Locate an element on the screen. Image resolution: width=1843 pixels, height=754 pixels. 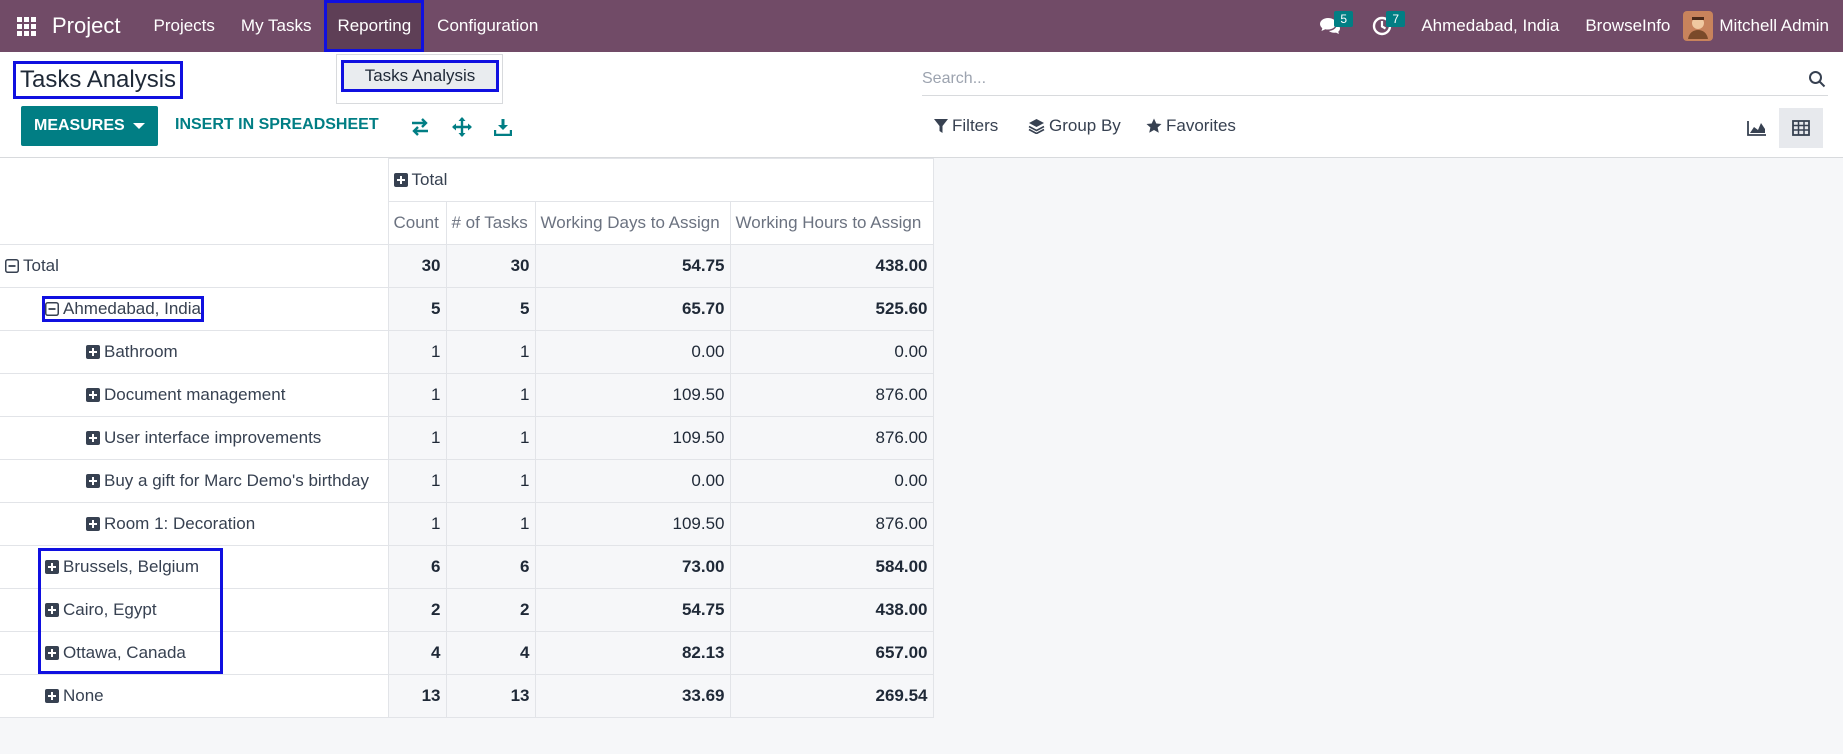
cell-num-tasks: 6 is located at coordinates (490, 567).